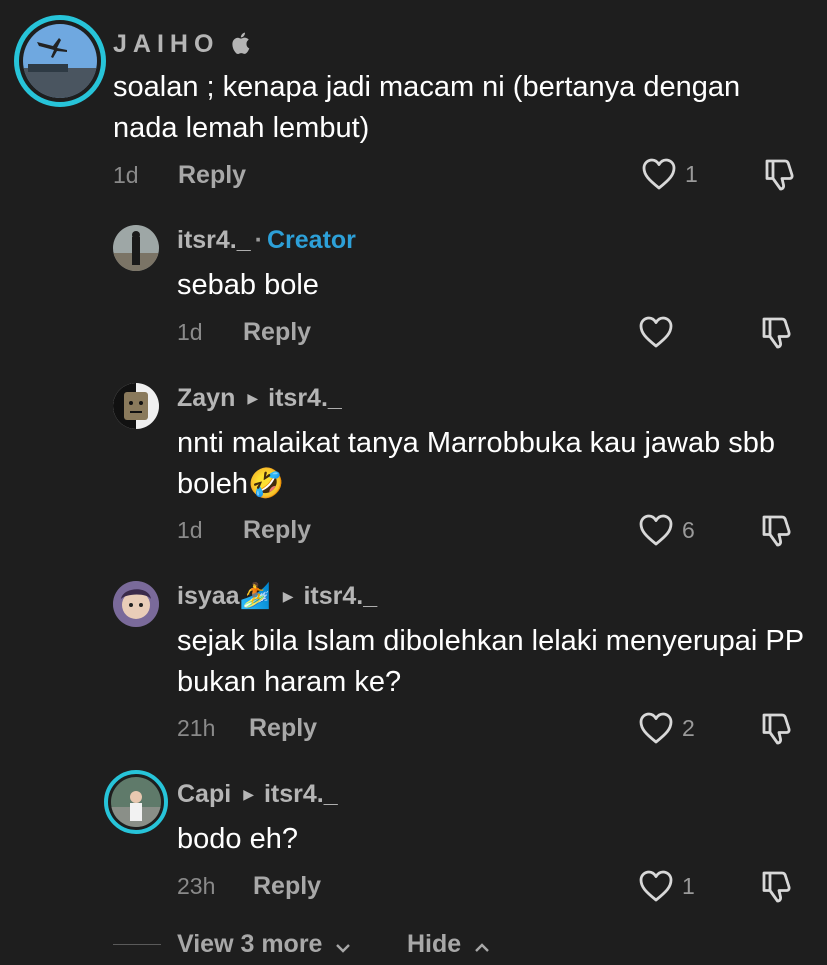  I want to click on creator-badge: Creator, so click(311, 240).